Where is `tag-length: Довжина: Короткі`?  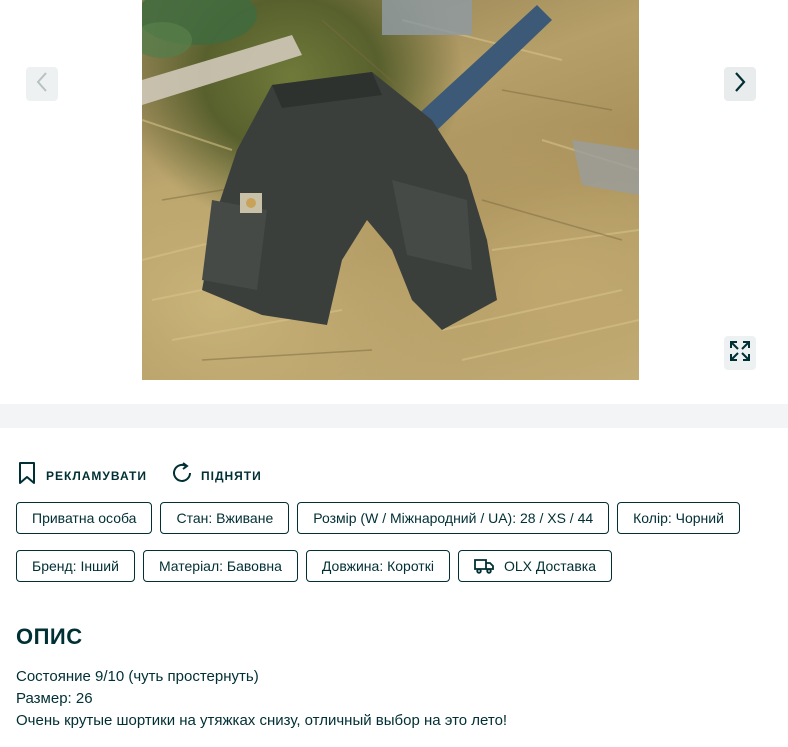
tag-length: Довжина: Короткі is located at coordinates (377, 566).